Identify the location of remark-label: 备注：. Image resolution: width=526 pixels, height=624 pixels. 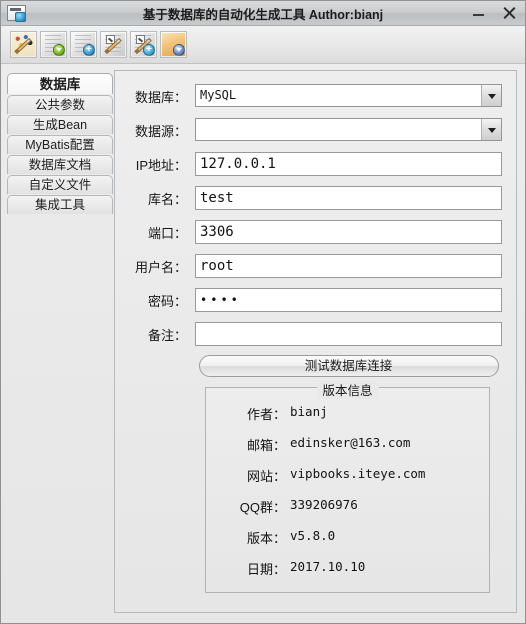
(167, 335).